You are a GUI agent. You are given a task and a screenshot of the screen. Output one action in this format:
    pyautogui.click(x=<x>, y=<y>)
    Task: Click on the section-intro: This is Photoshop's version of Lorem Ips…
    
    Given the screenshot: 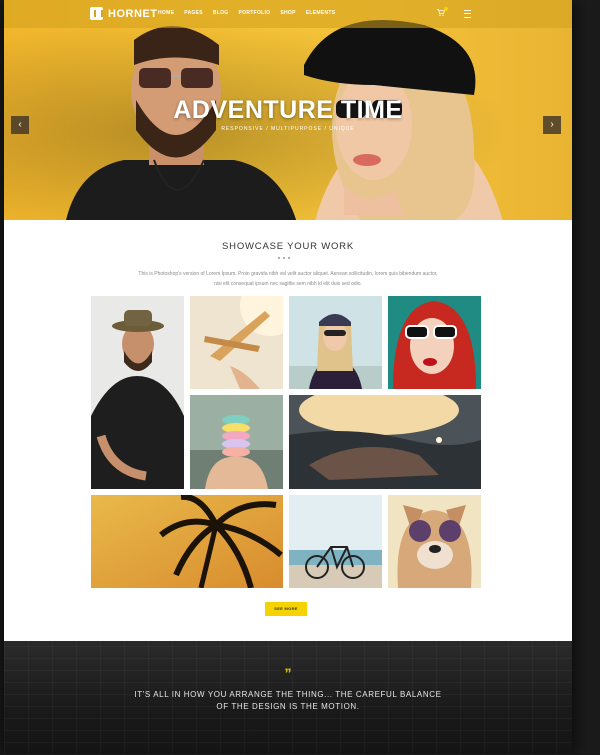 What is the action you would take?
    pyautogui.click(x=288, y=279)
    